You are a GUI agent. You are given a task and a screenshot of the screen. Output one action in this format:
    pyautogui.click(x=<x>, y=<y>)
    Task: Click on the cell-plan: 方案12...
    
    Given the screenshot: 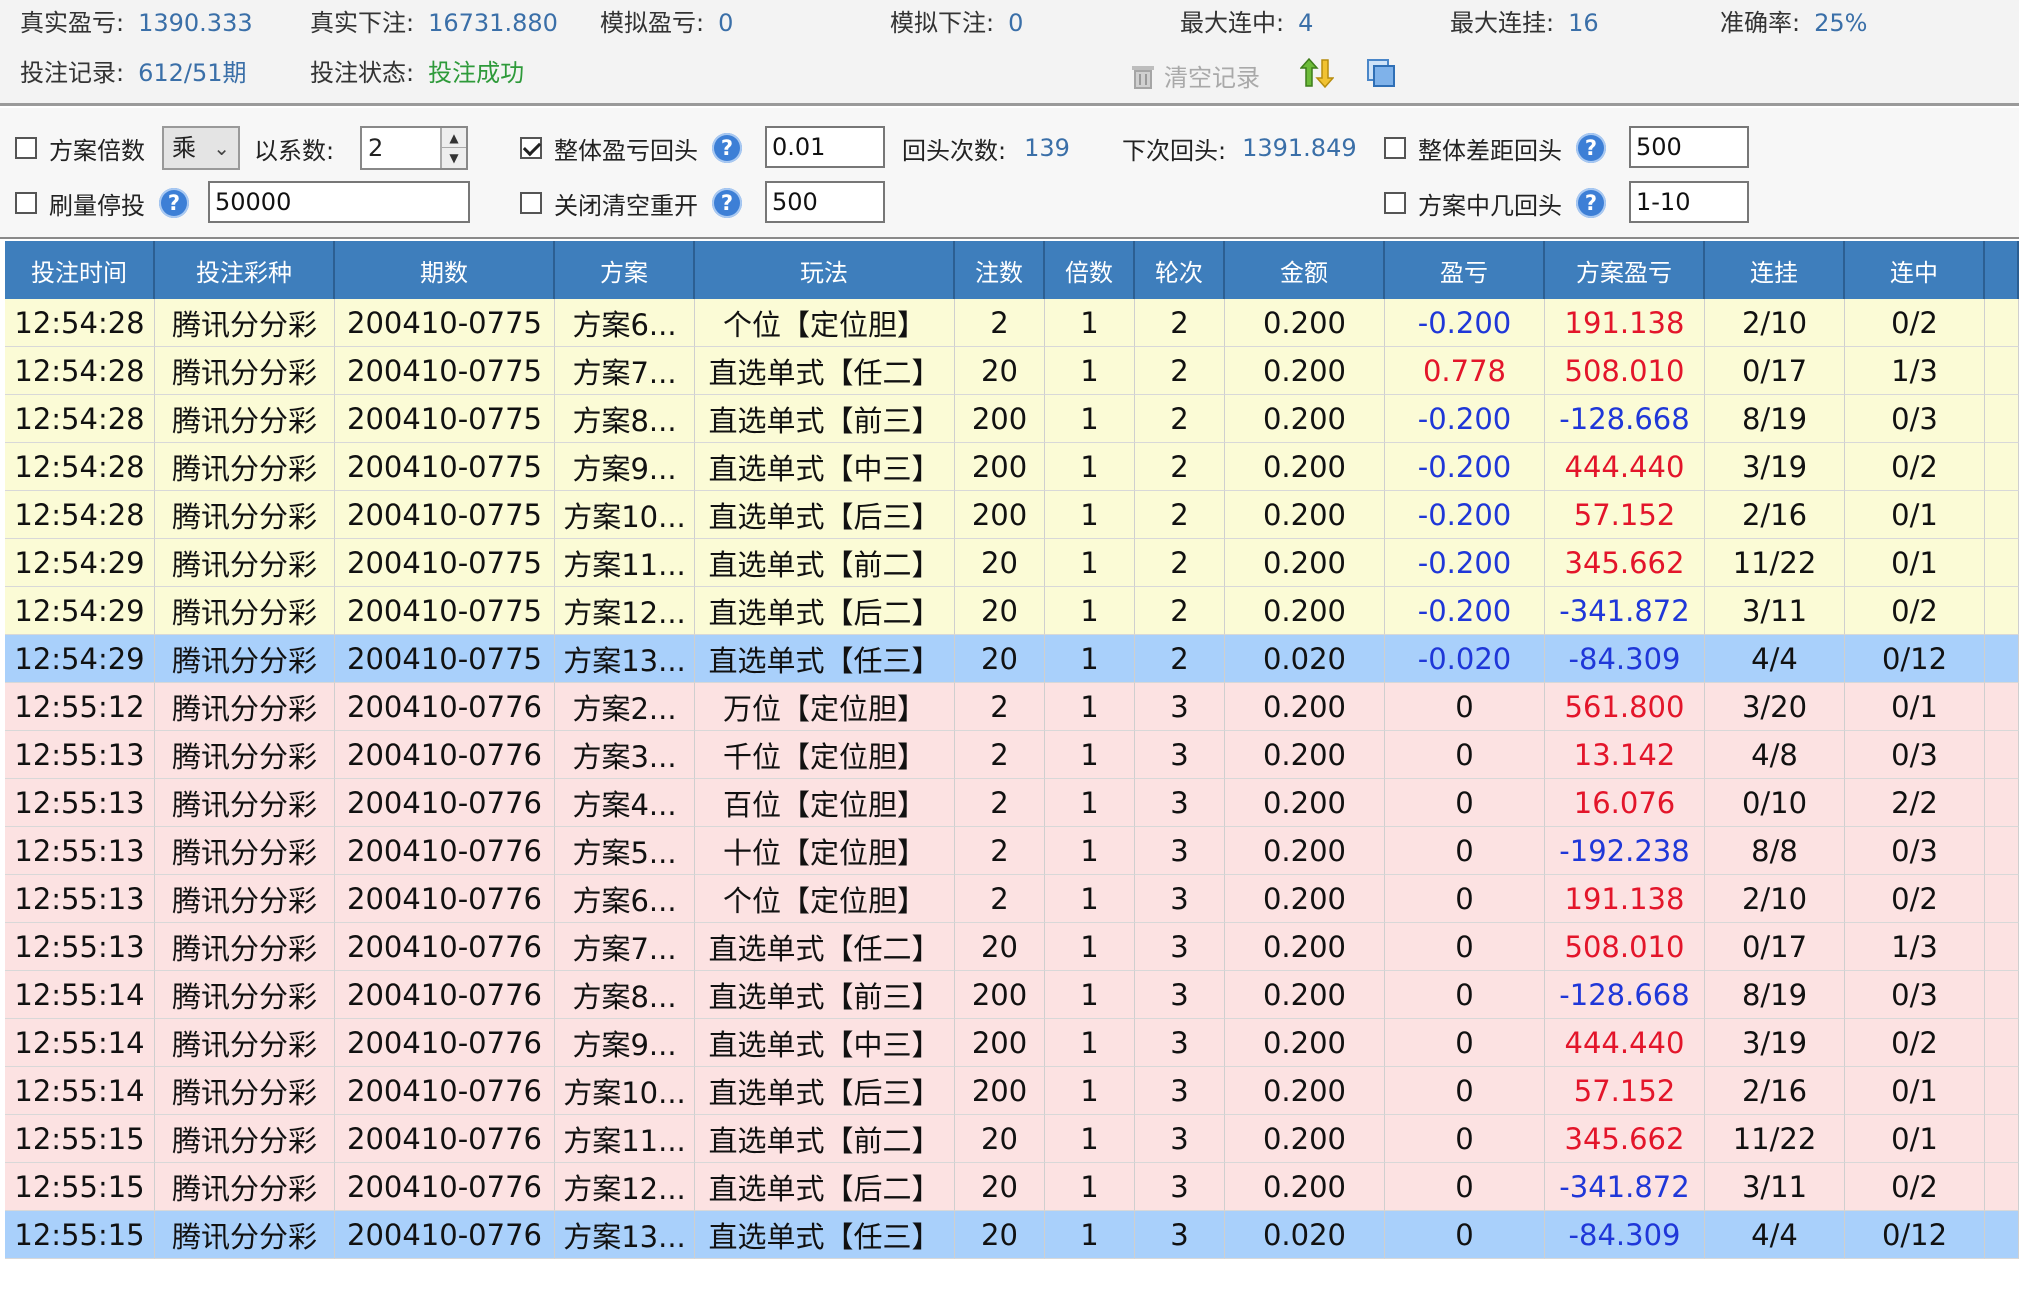 What is the action you would take?
    pyautogui.click(x=625, y=1187)
    